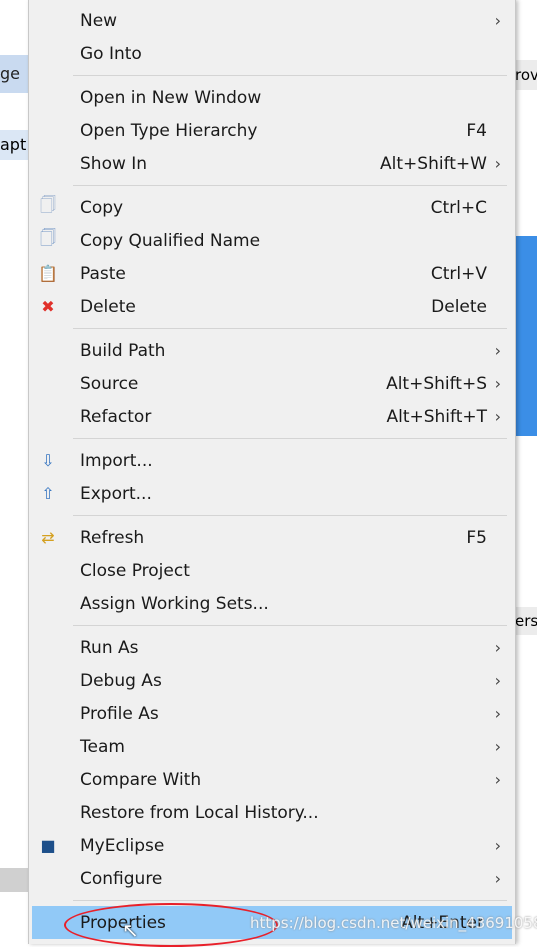 This screenshot has width=537, height=947. I want to click on menu-item-configure: Configure ›, so click(272, 878).